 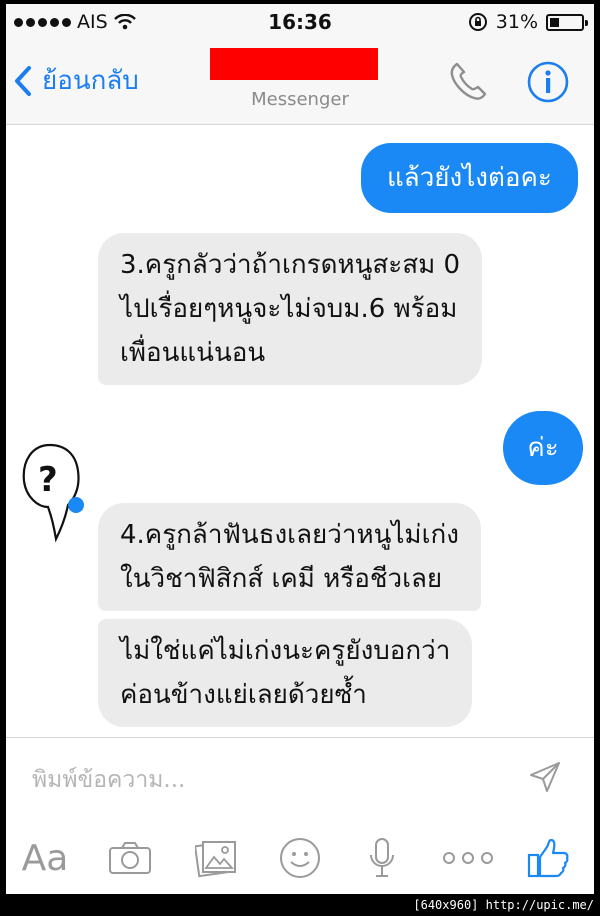 What do you see at coordinates (503, 905) in the screenshot?
I see `image-watermark: [640x960] http://upic.me/` at bounding box center [503, 905].